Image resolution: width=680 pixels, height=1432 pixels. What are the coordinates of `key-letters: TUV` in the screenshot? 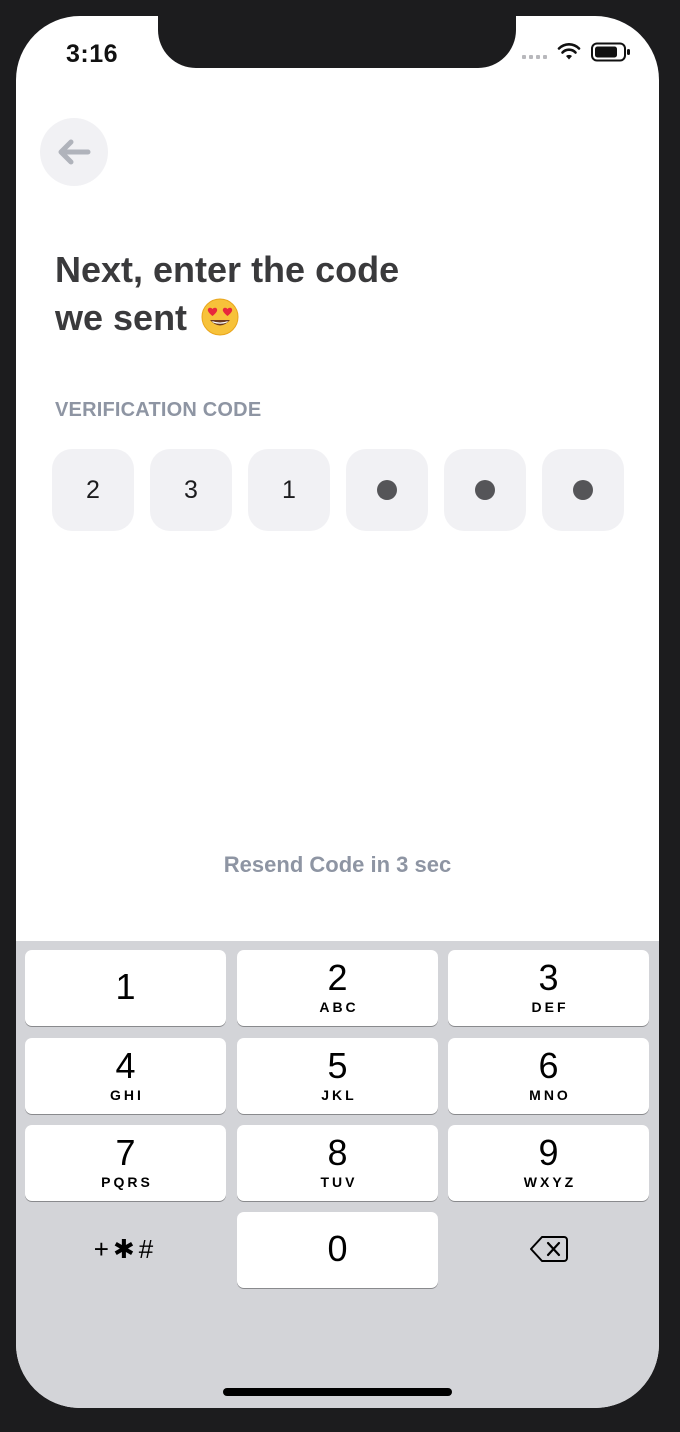 It's located at (339, 1182).